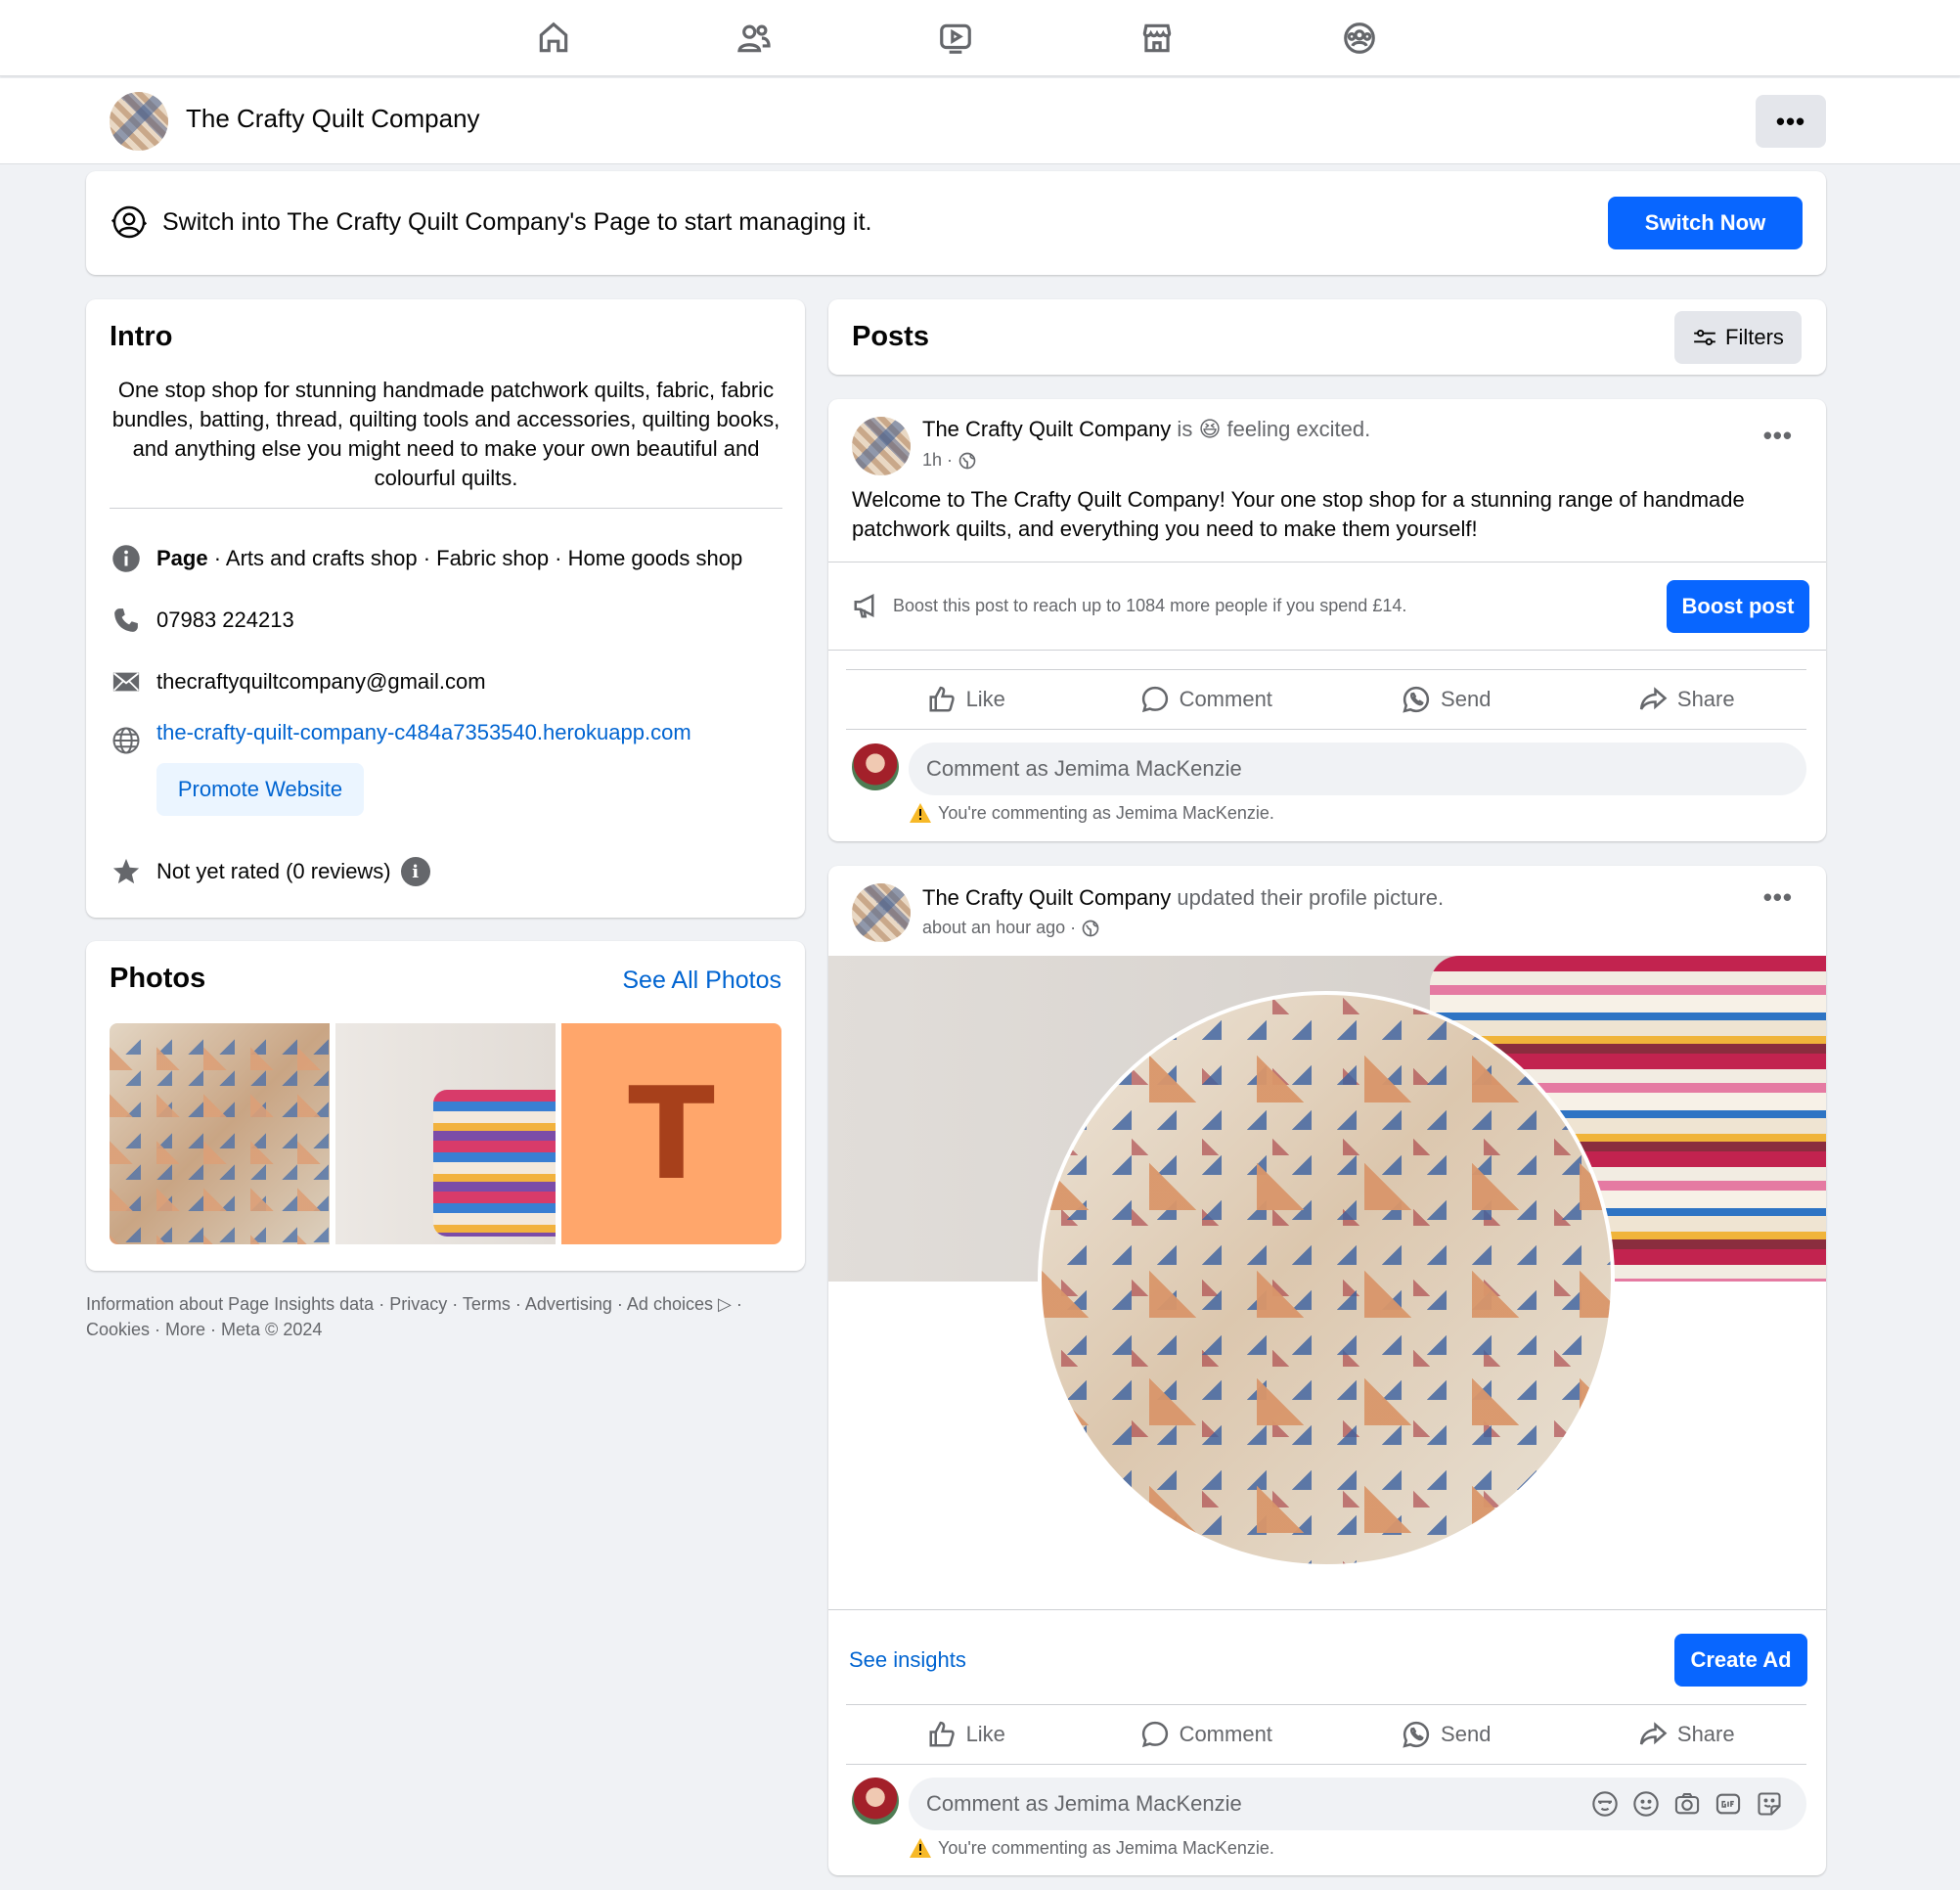 This screenshot has width=1960, height=1890. I want to click on camera-icon, so click(1687, 1804).